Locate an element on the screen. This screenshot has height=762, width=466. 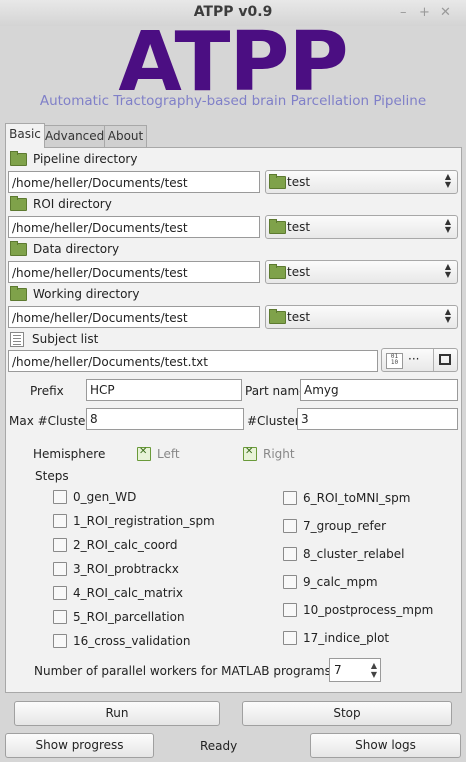
hemisphere-label: Hemisphere is located at coordinates (69, 454).